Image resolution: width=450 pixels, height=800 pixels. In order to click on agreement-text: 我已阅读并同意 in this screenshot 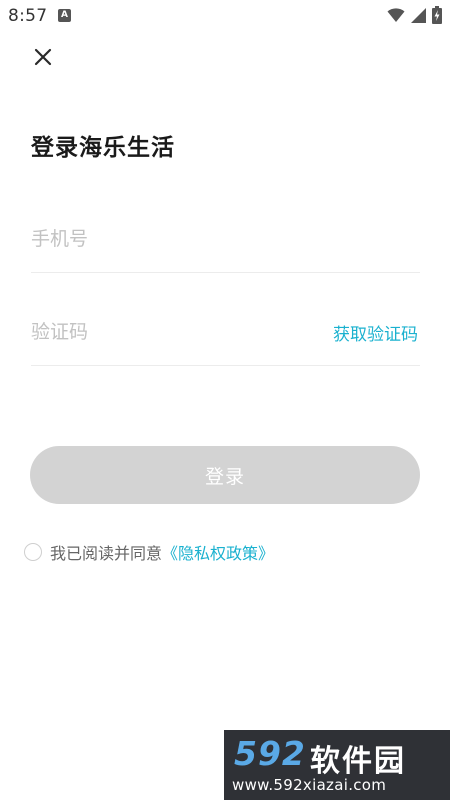, I will do `click(106, 553)`.